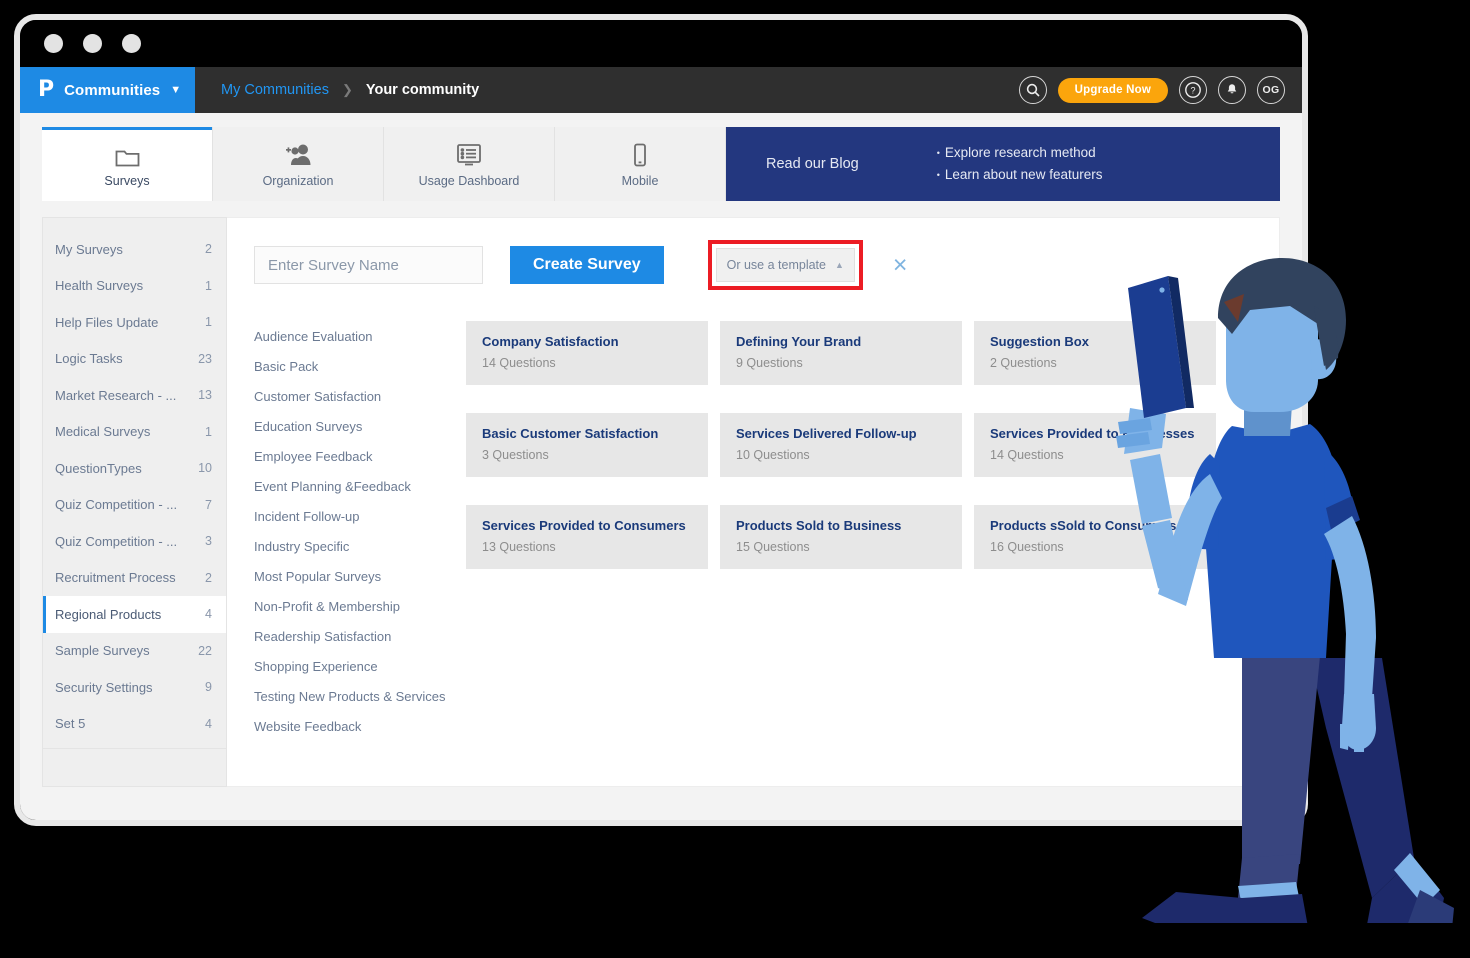 The height and width of the screenshot is (958, 1470). Describe the element at coordinates (205, 358) in the screenshot. I see `sidebar-item-count: 23` at that location.